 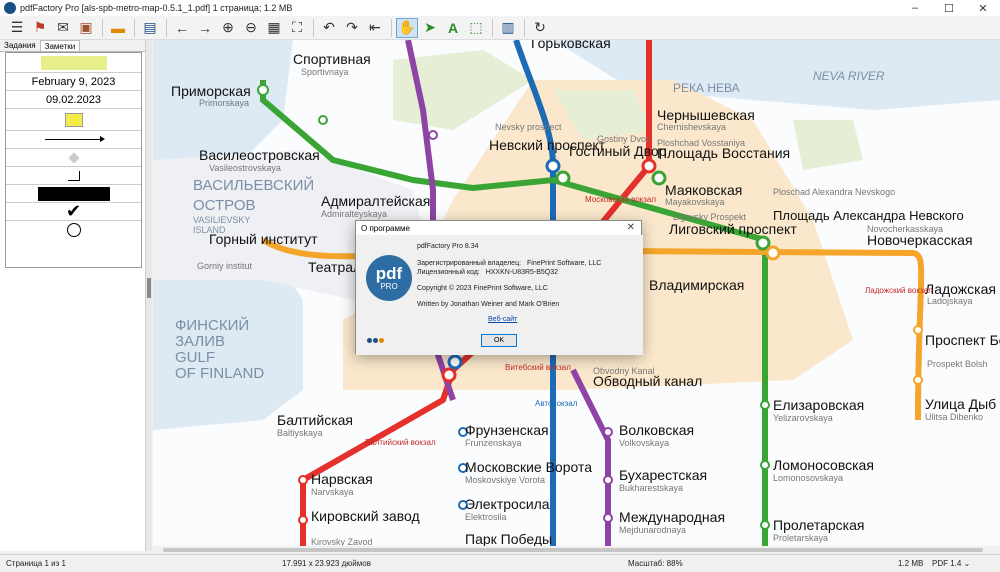 I want to click on pdf-version-select: PDF 1.4 ⌄, so click(x=951, y=563).